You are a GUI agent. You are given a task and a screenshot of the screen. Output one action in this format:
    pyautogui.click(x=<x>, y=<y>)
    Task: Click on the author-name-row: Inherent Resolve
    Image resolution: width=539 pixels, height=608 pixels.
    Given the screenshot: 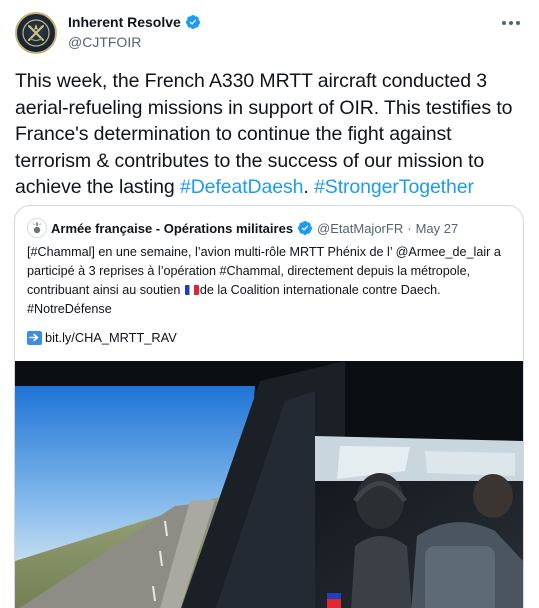 What is the action you would take?
    pyautogui.click(x=134, y=22)
    